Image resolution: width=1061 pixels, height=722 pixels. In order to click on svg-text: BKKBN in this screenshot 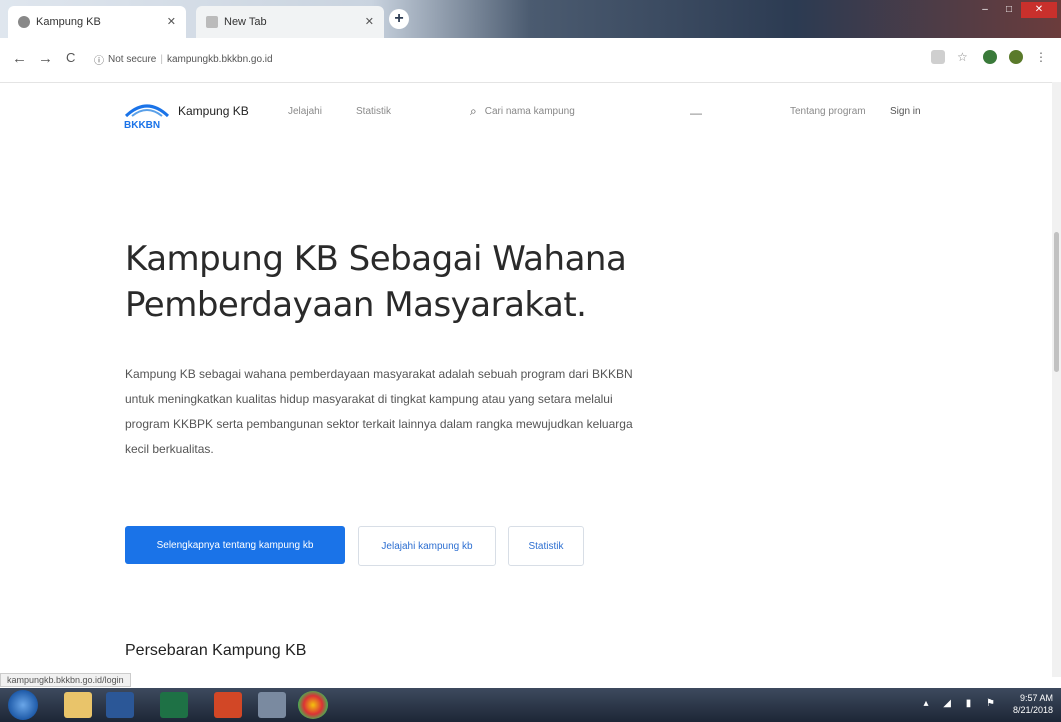, I will do `click(142, 125)`.